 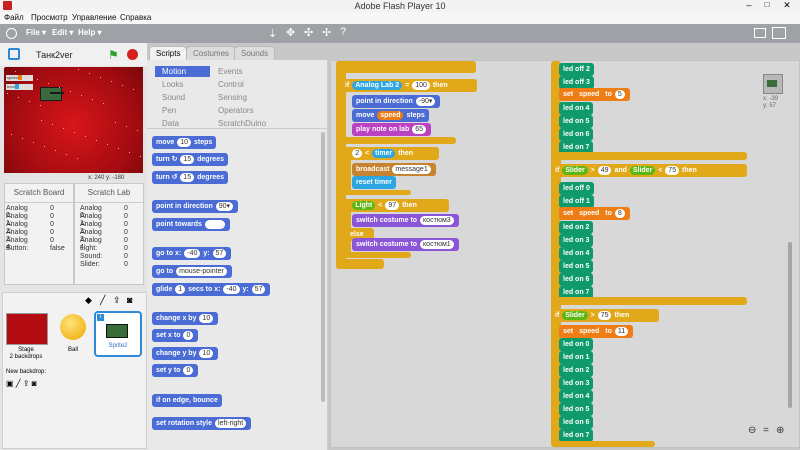 What do you see at coordinates (244, 71) in the screenshot?
I see `category-events: Events` at bounding box center [244, 71].